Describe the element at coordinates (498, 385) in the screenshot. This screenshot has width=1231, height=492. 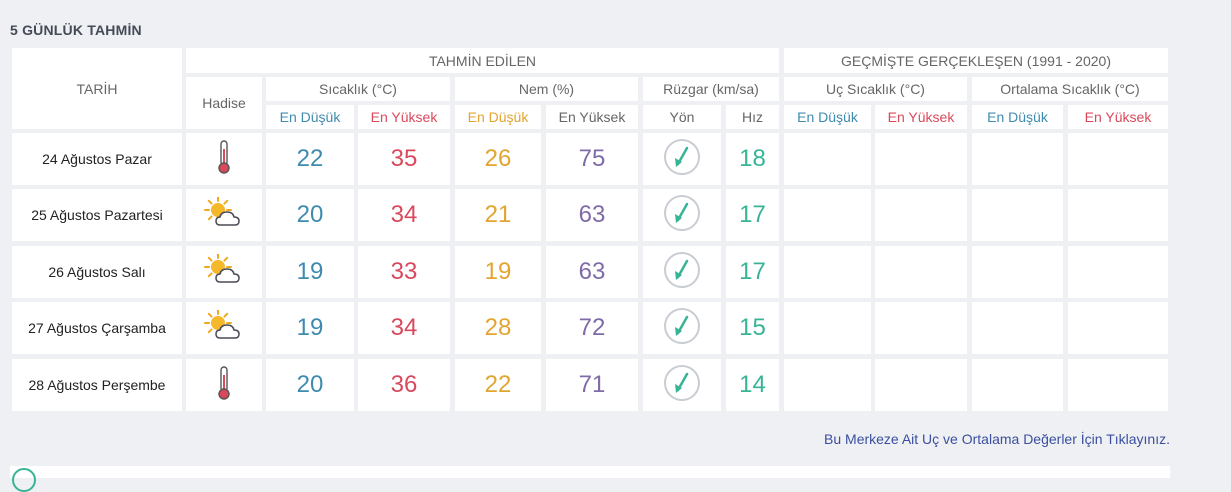
I see `humidity-low-value: 22` at that location.